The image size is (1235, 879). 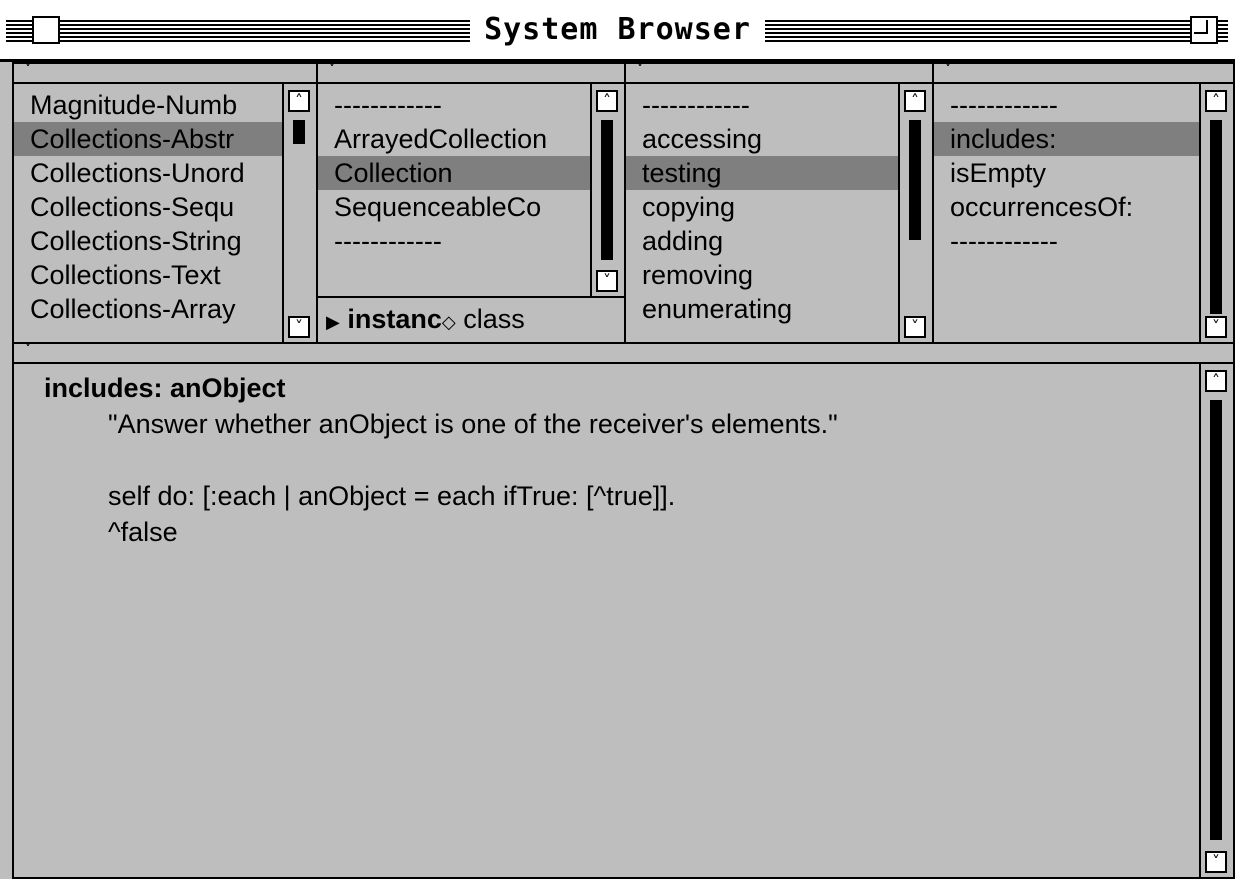 I want to click on category-item: Collections-Array, so click(x=148, y=309).